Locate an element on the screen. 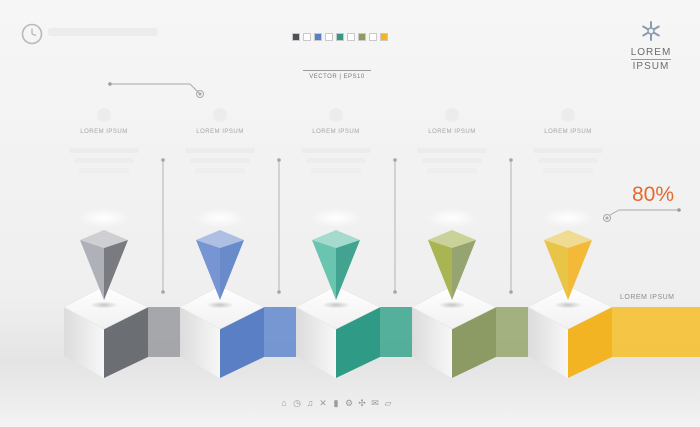  ribbon-label: LOREM IPSUM is located at coordinates (647, 297).